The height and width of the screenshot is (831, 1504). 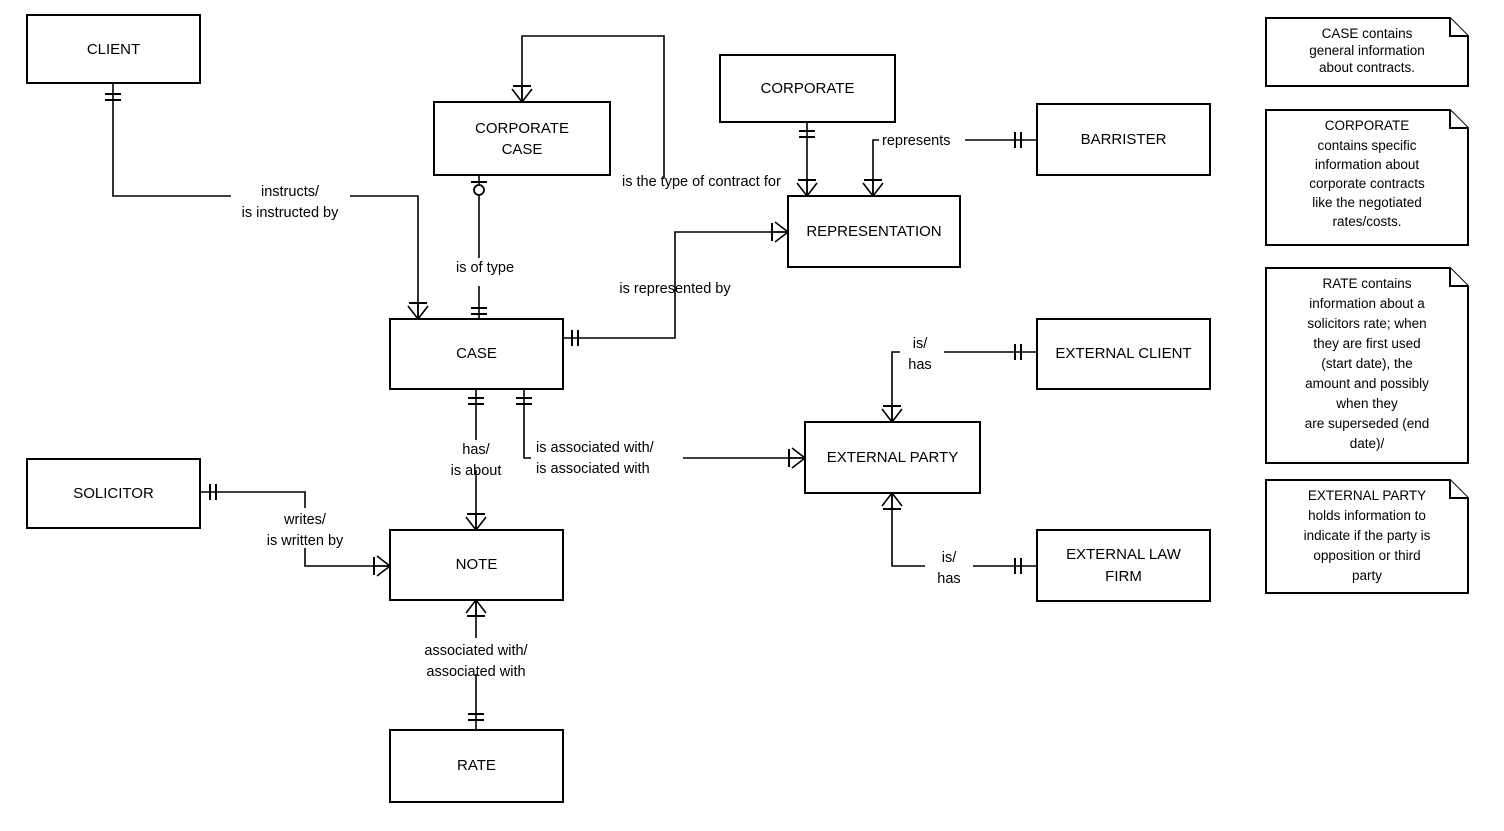 I want to click on rel-label-writes-line2: is written by, so click(x=305, y=541).